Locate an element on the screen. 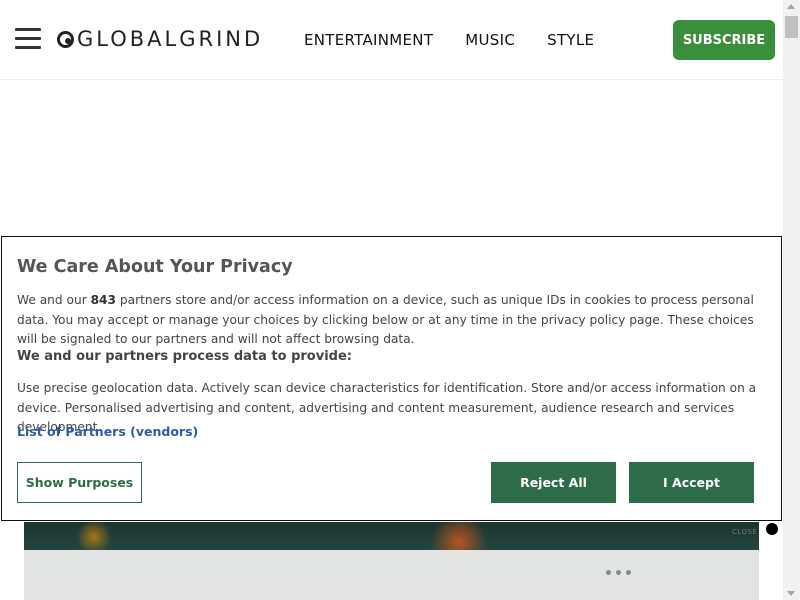 The height and width of the screenshot is (600, 800). close-label: CLOSE is located at coordinates (745, 532).